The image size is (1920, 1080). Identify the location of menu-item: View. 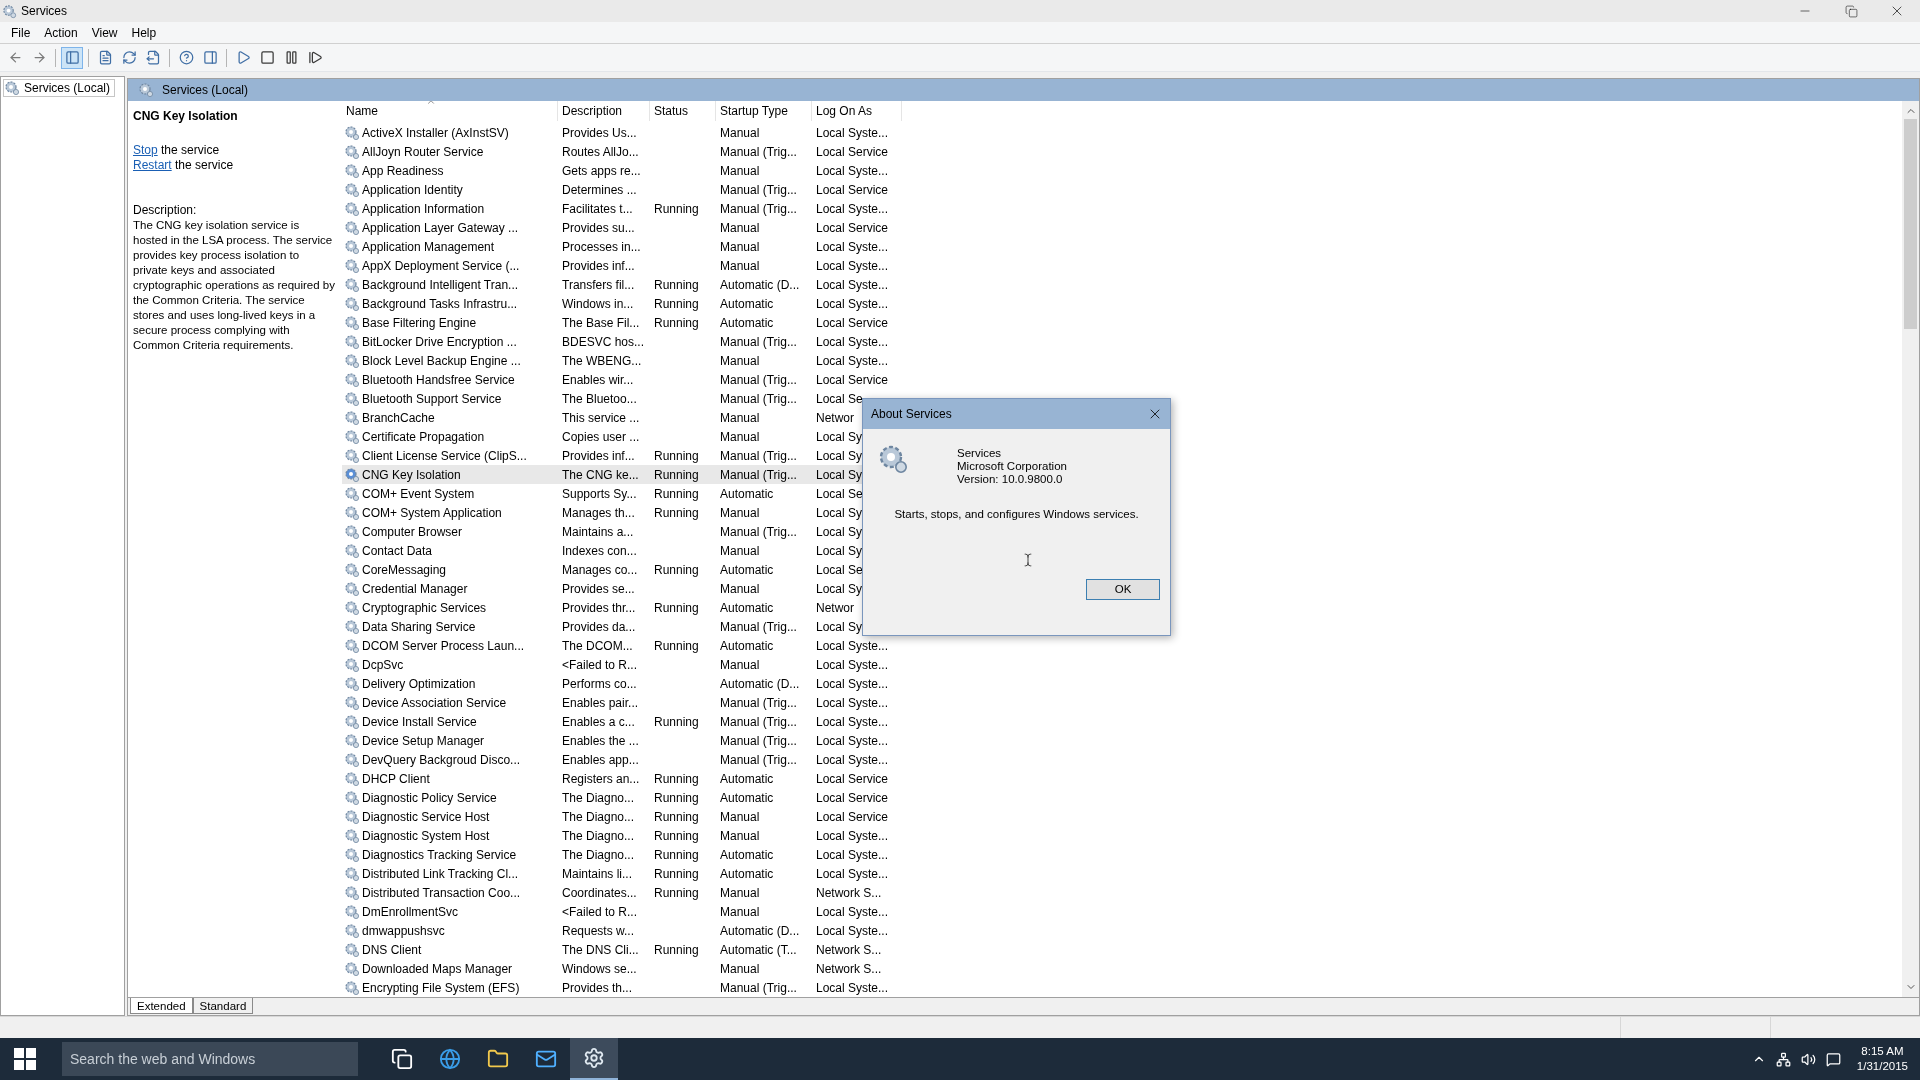
(104, 32).